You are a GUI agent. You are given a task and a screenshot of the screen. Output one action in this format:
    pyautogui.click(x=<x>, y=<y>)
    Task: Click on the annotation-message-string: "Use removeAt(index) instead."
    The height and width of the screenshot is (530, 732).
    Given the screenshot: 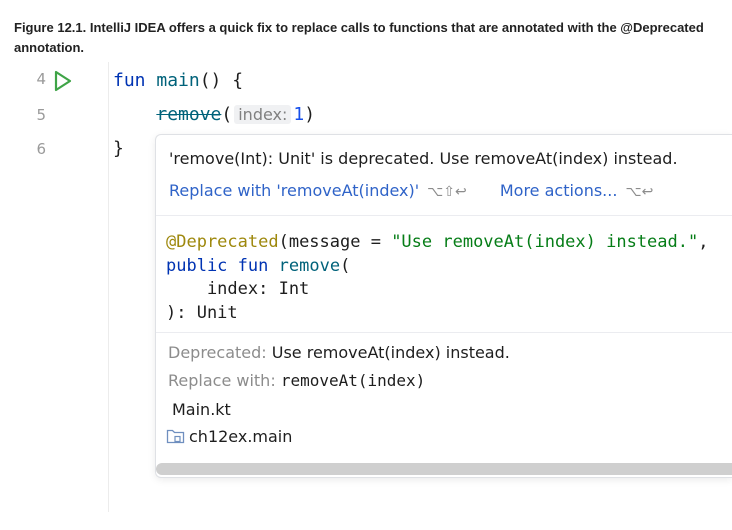 What is the action you would take?
    pyautogui.click(x=545, y=242)
    